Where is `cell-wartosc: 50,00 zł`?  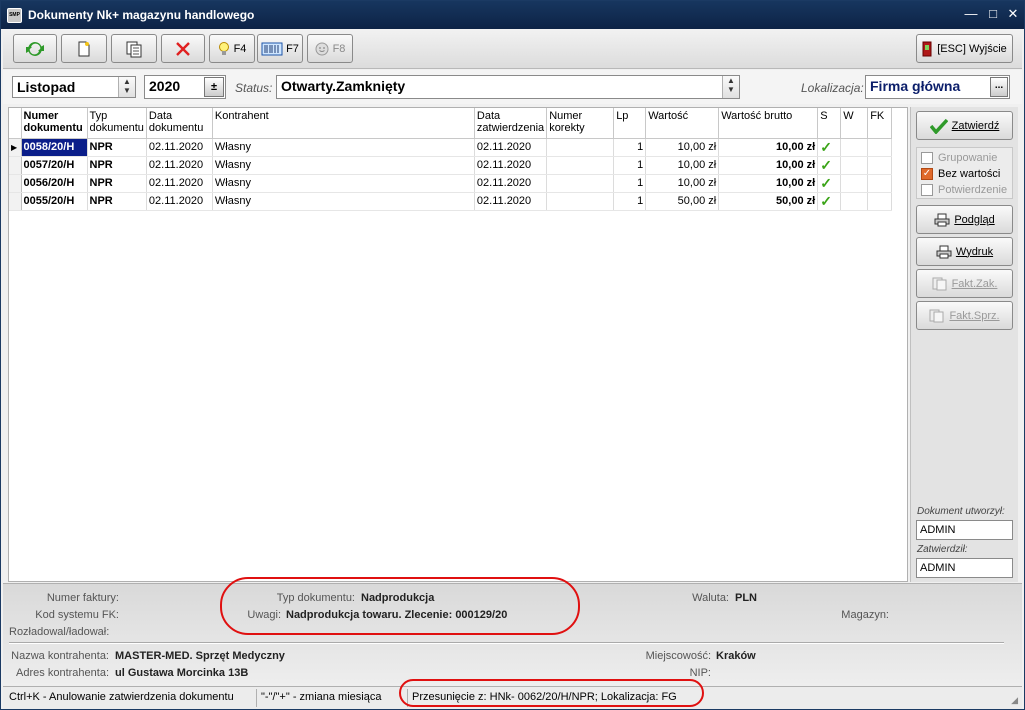 cell-wartosc: 50,00 zł is located at coordinates (682, 201).